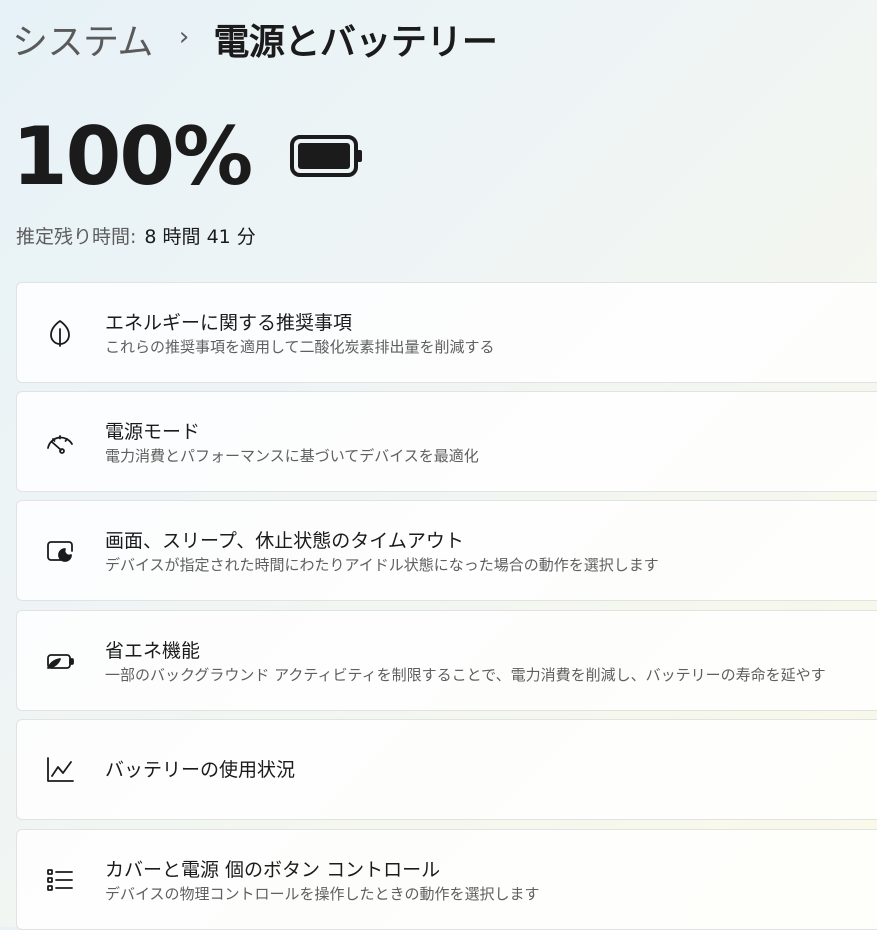 The width and height of the screenshot is (877, 930). Describe the element at coordinates (284, 541) in the screenshot. I see `card-title: 画面、スリープ、休止状態のタイムアウト` at that location.